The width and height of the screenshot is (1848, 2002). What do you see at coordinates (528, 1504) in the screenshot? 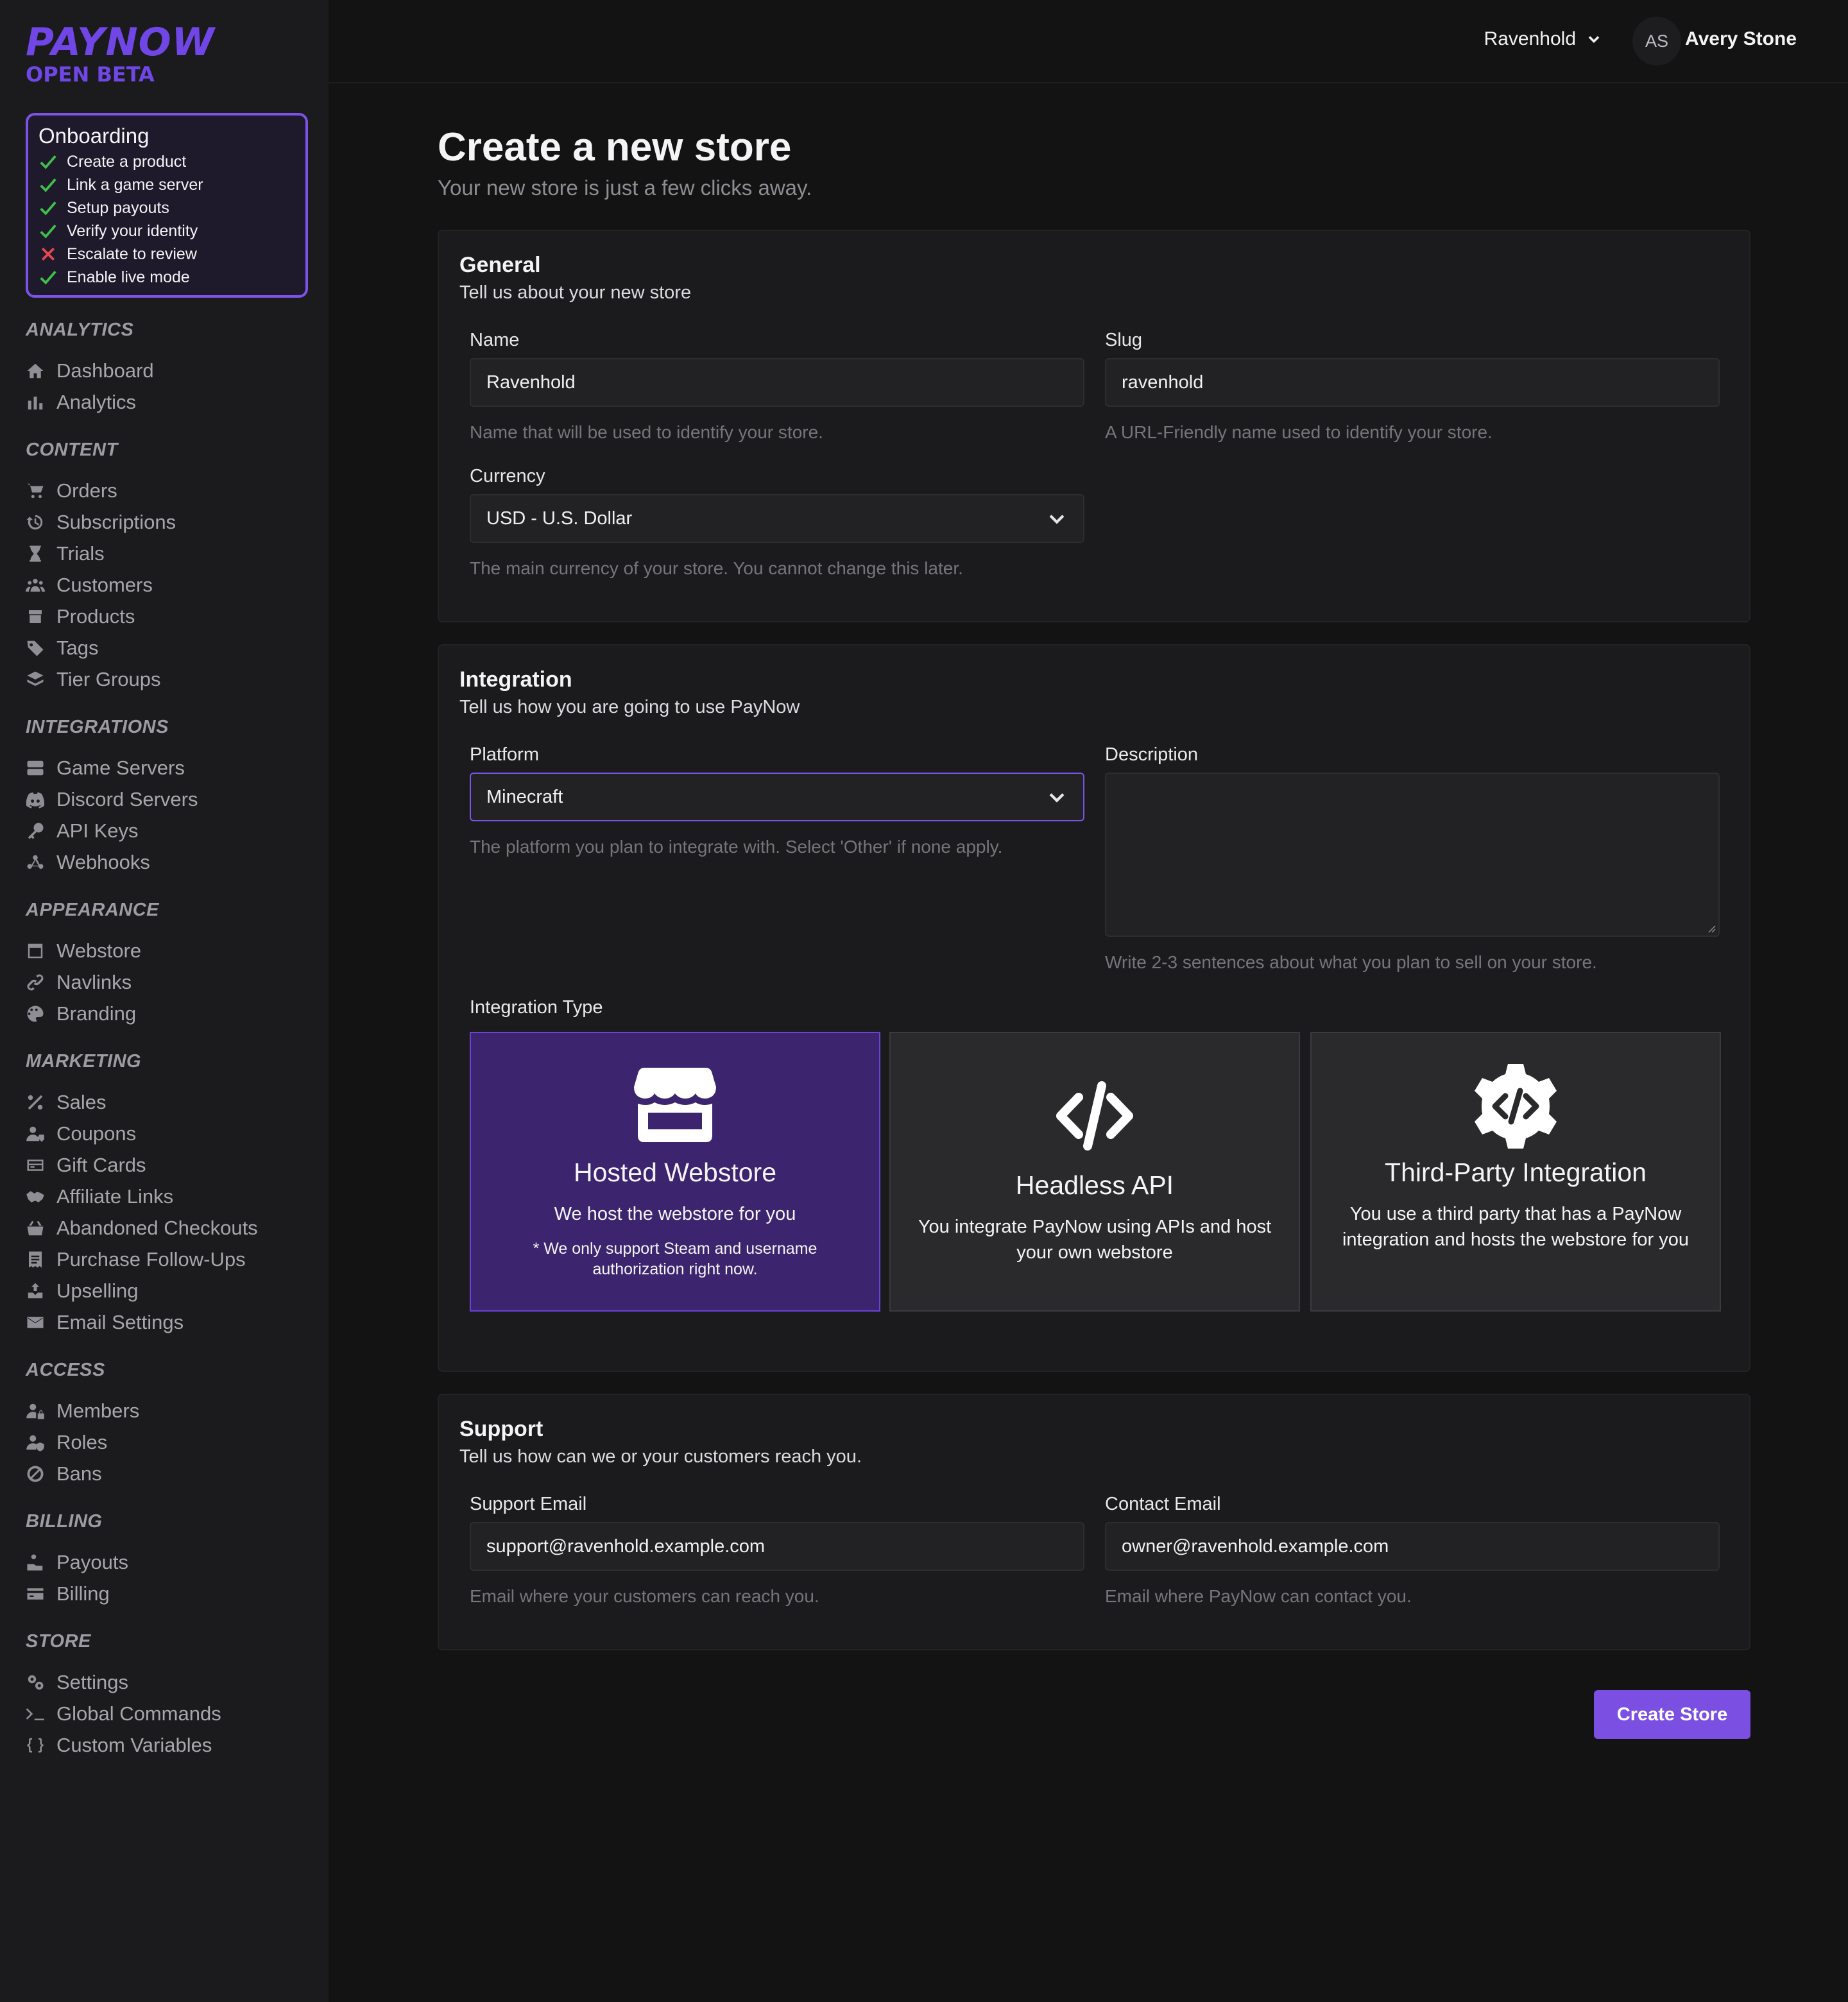
I see `support-email-label: Support Email` at bounding box center [528, 1504].